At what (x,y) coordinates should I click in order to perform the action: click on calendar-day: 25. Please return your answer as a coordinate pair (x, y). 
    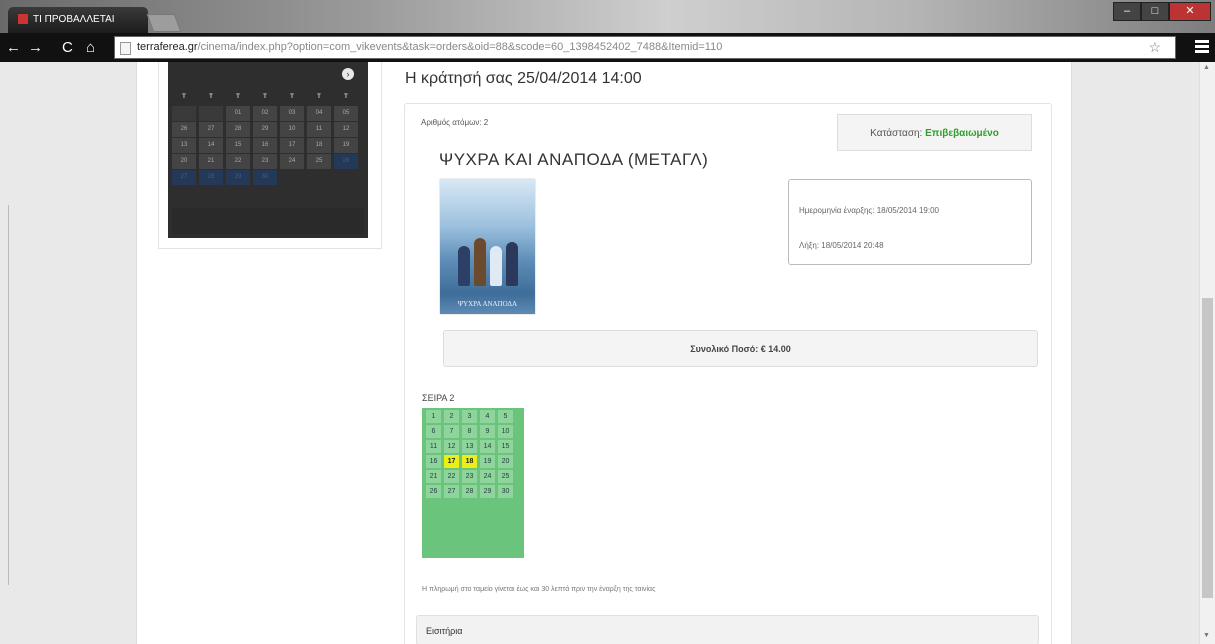
    Looking at the image, I should click on (319, 161).